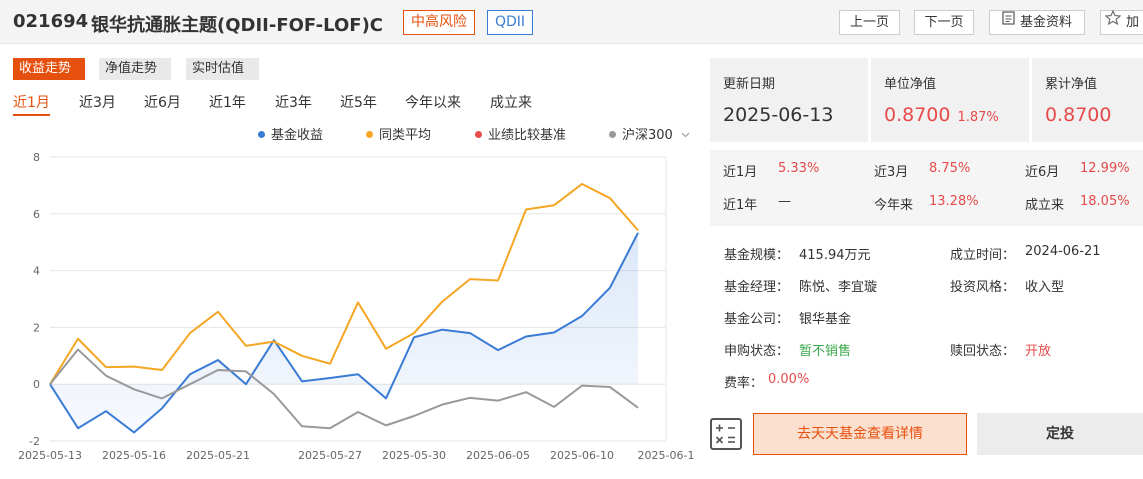 This screenshot has width=1143, height=479. I want to click on star-icon, so click(1113, 21).